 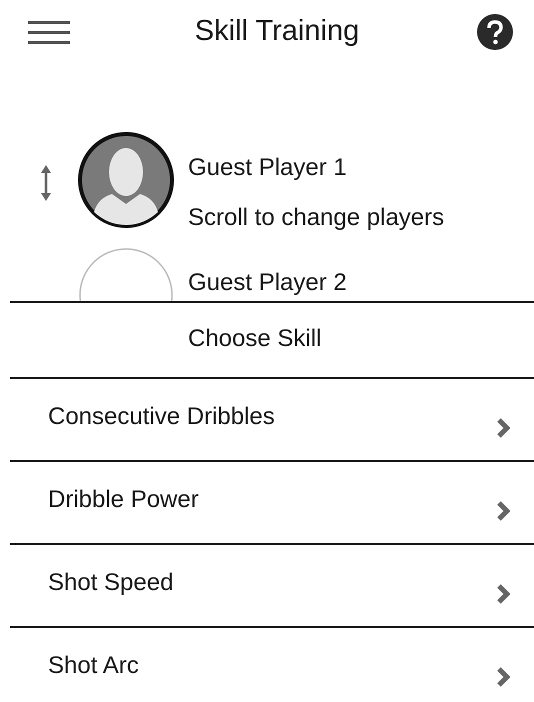 What do you see at coordinates (316, 218) in the screenshot?
I see `scroll-hint: Scroll to change players` at bounding box center [316, 218].